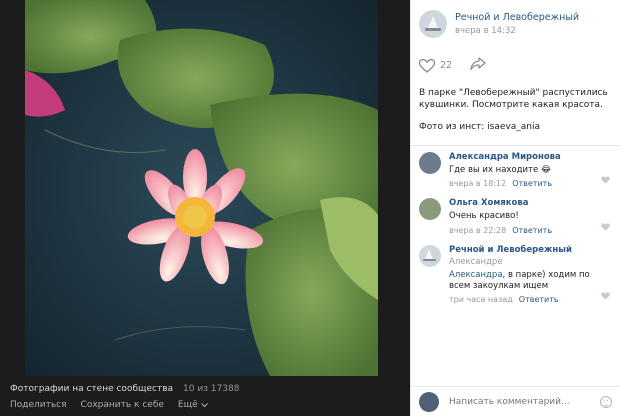 Image resolution: width=620 pixels, height=416 pixels. I want to click on like-button: 22, so click(436, 65).